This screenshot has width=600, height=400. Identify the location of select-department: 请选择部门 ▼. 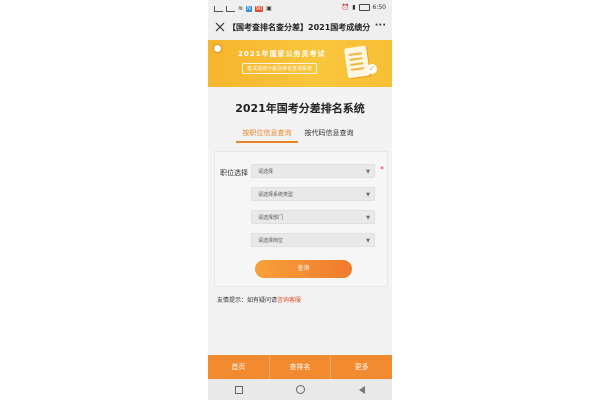
(313, 217).